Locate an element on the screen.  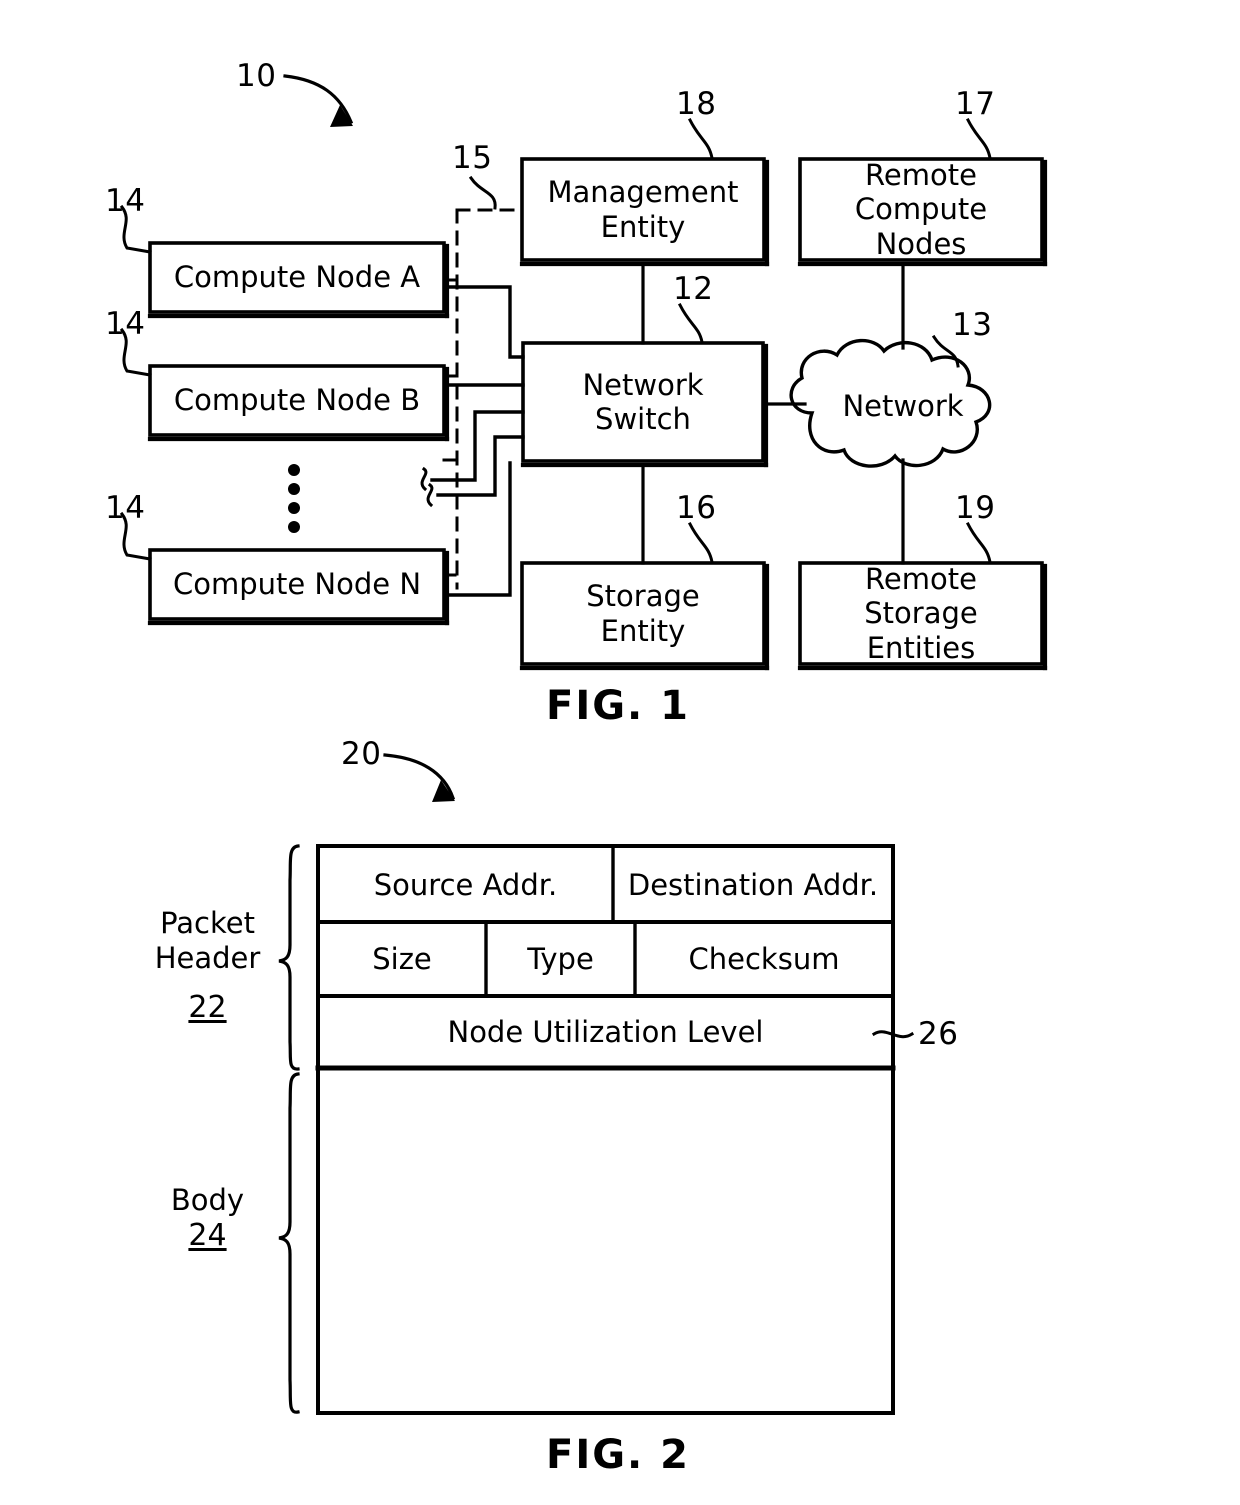
ref-18: 18 is located at coordinates (696, 104).